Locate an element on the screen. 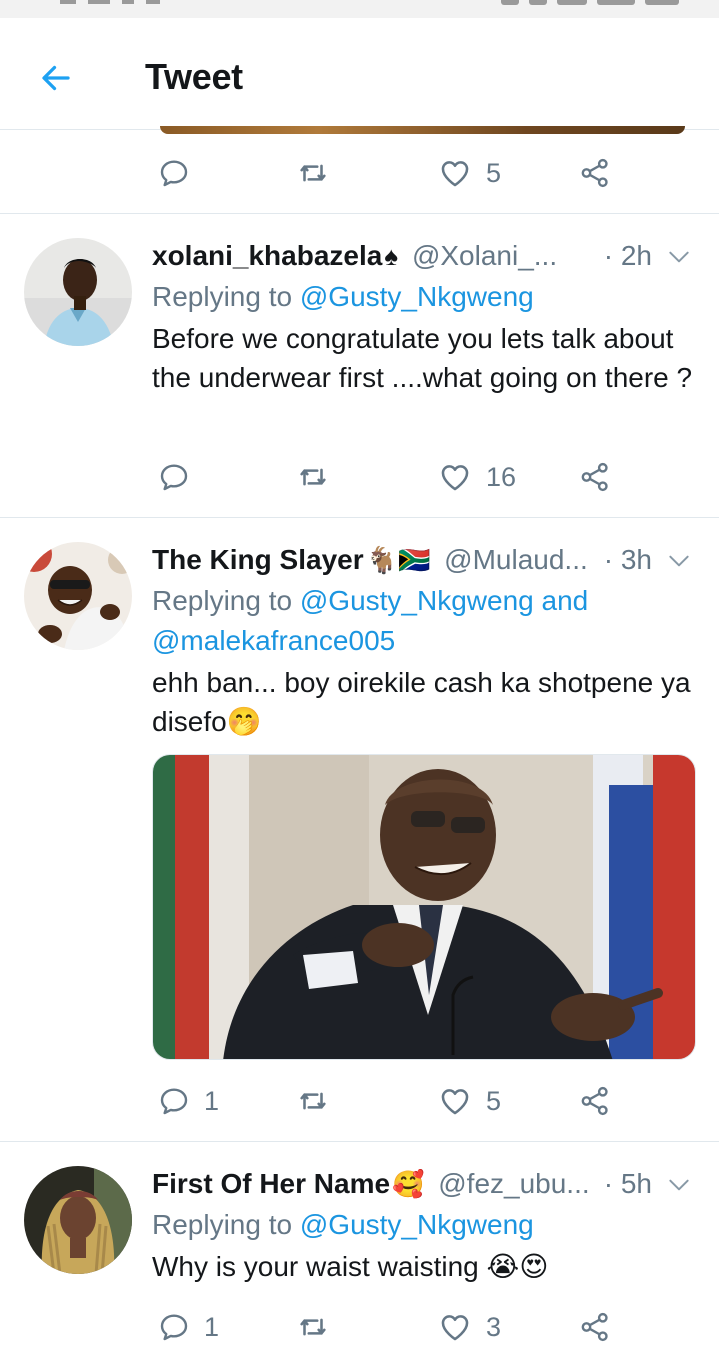 The width and height of the screenshot is (719, 1354). status-bar is located at coordinates (359, 9).